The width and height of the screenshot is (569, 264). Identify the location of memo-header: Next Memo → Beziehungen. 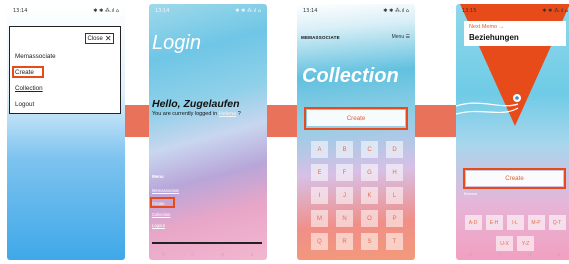
(515, 33).